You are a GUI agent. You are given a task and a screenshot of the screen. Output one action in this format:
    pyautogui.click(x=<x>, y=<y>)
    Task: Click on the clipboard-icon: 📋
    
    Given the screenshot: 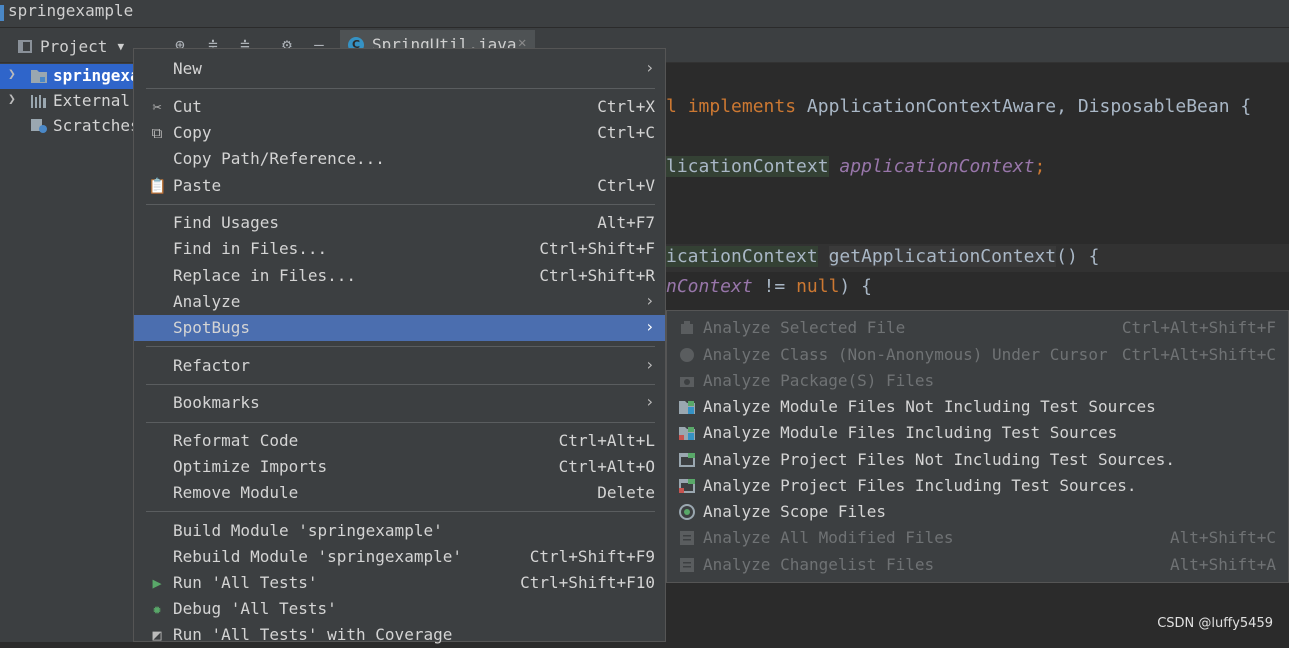 What is the action you would take?
    pyautogui.click(x=157, y=186)
    